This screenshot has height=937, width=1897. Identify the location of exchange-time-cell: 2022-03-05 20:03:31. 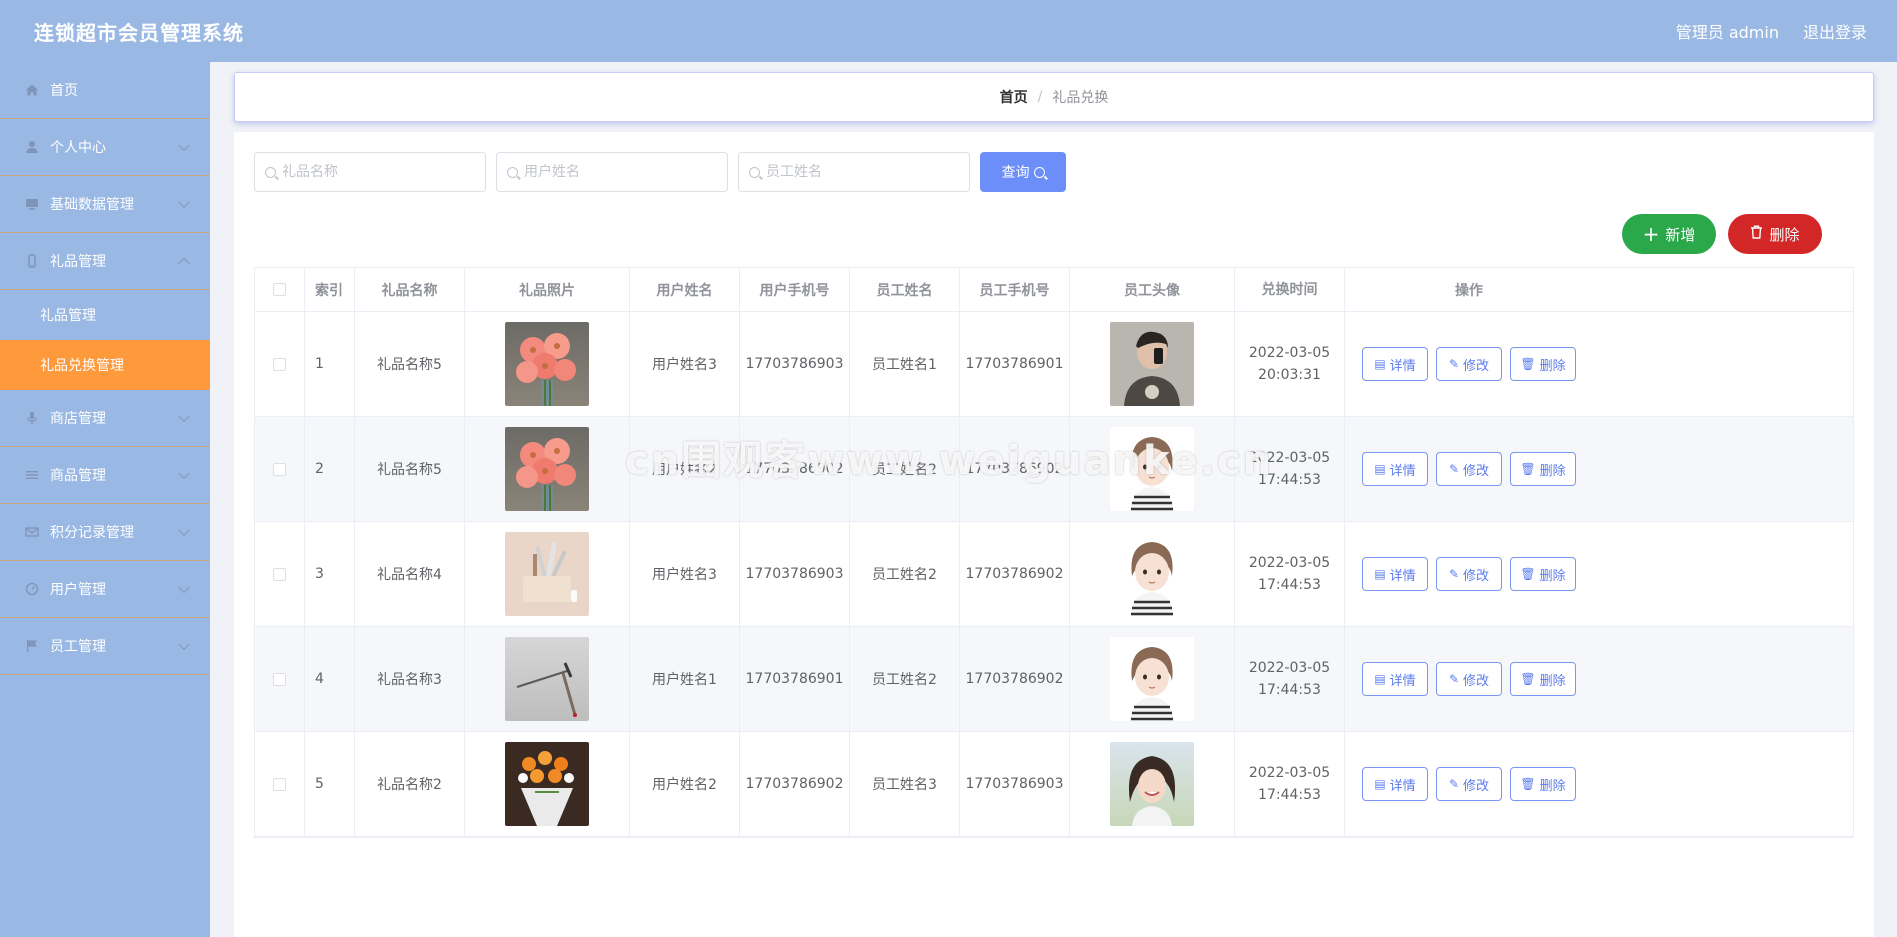
(1290, 364).